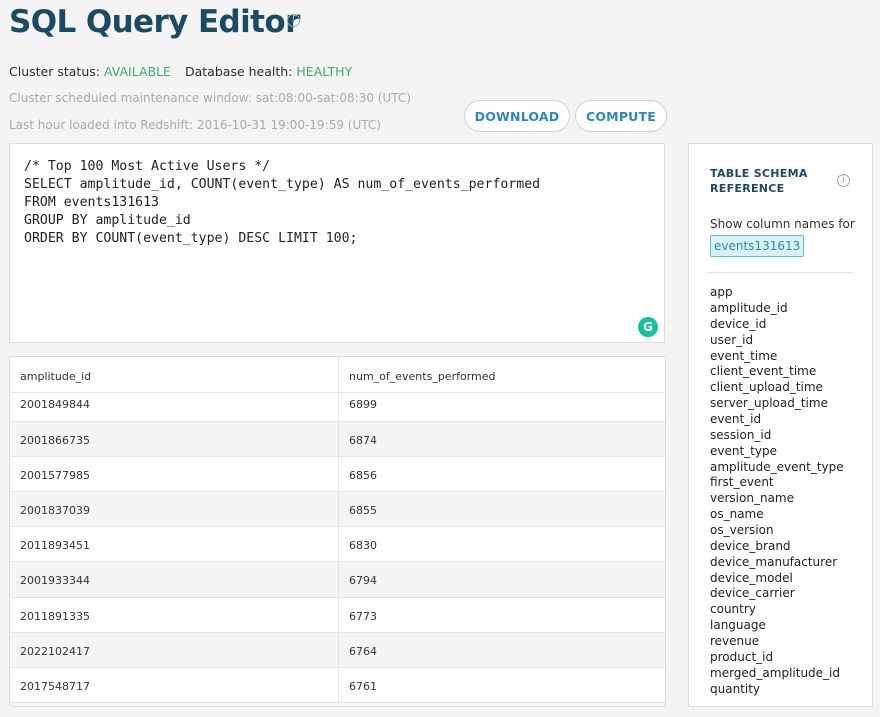 The height and width of the screenshot is (717, 880). What do you see at coordinates (337, 580) in the screenshot?
I see `table-row: 2001933344 6794` at bounding box center [337, 580].